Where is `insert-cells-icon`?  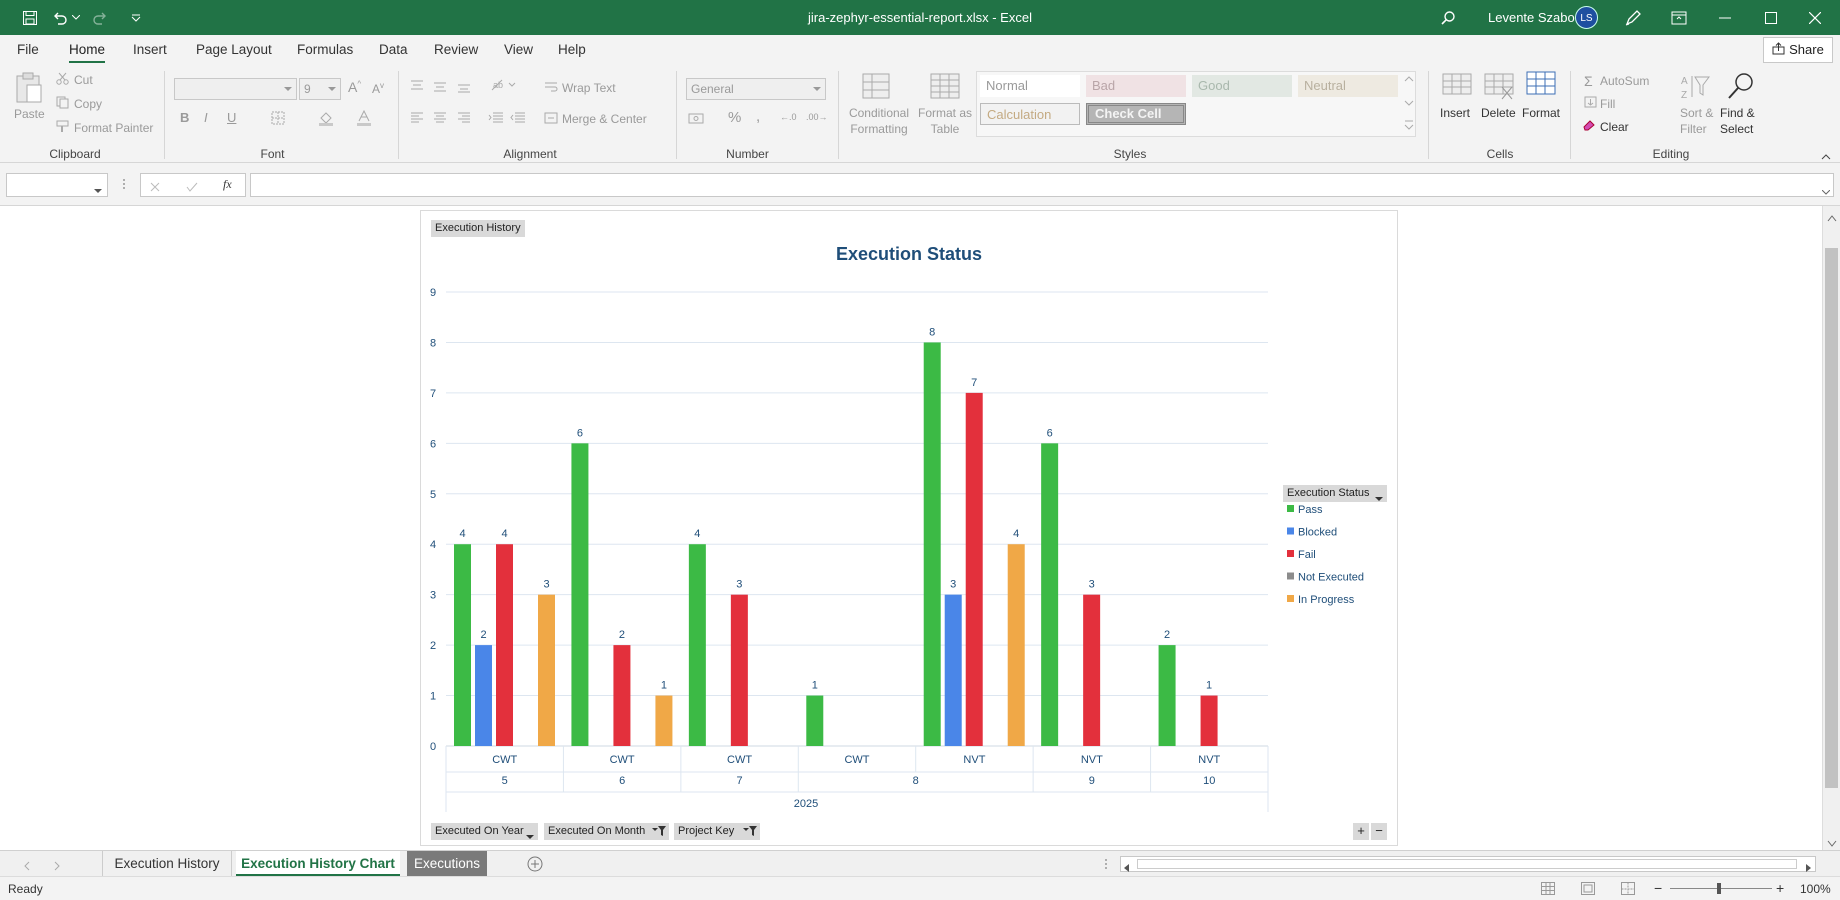 insert-cells-icon is located at coordinates (1457, 88).